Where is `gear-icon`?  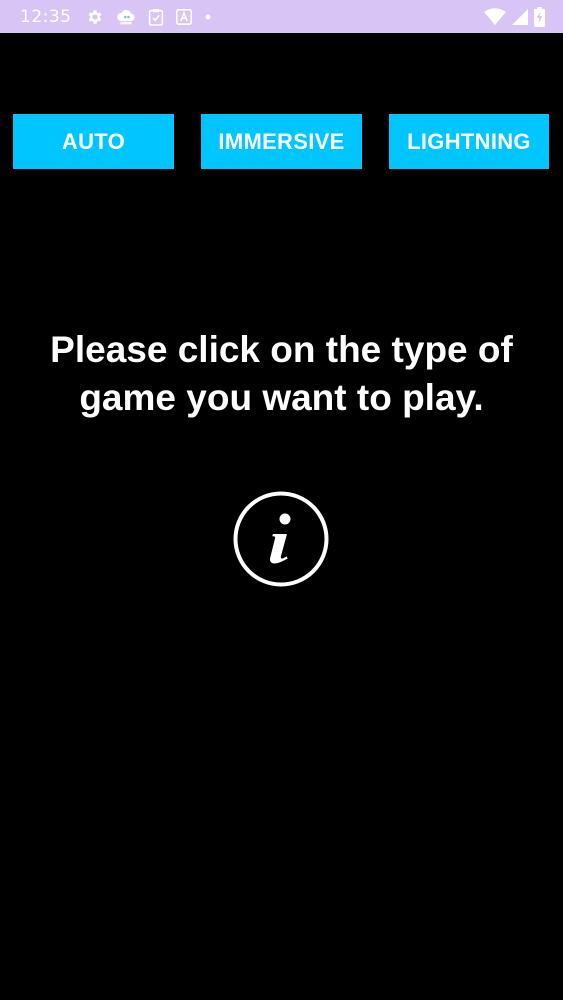
gear-icon is located at coordinates (95, 17).